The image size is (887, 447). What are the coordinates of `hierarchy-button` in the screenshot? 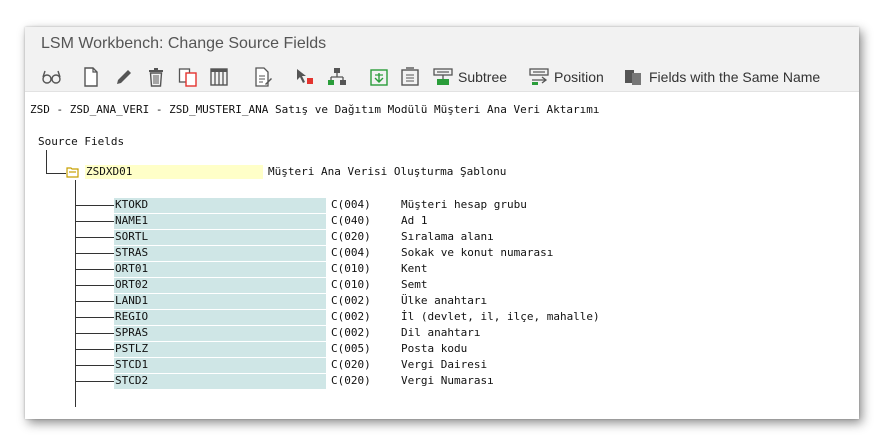 It's located at (337, 77).